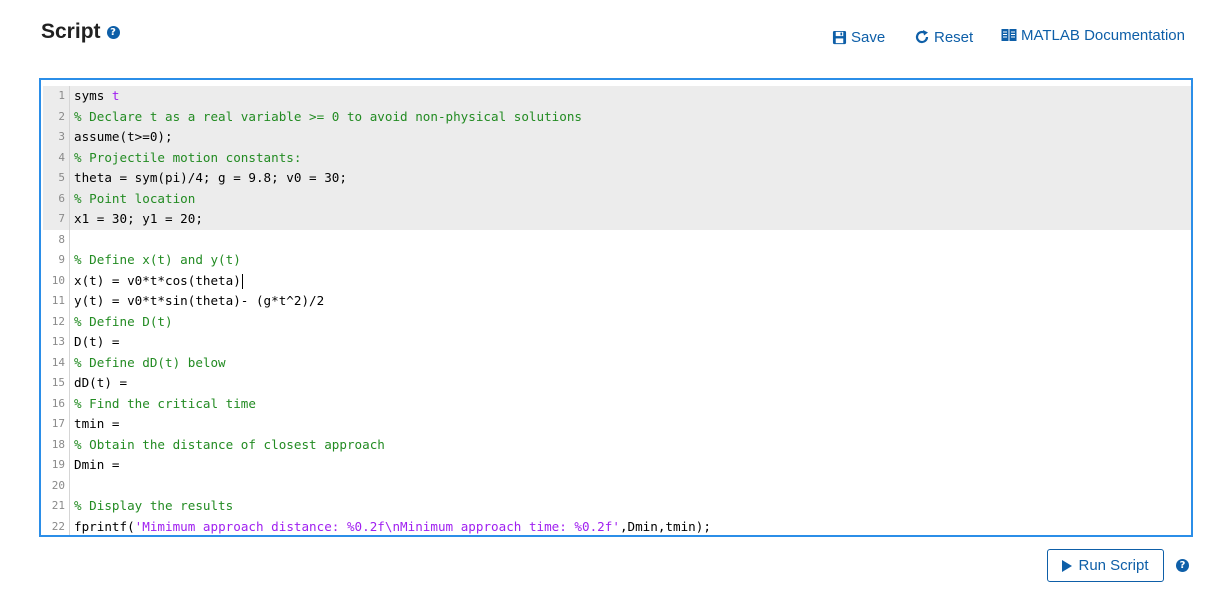 The height and width of the screenshot is (592, 1216). What do you see at coordinates (617, 219) in the screenshot?
I see `code-line: 7 x1 = 30; y1 = 20;` at bounding box center [617, 219].